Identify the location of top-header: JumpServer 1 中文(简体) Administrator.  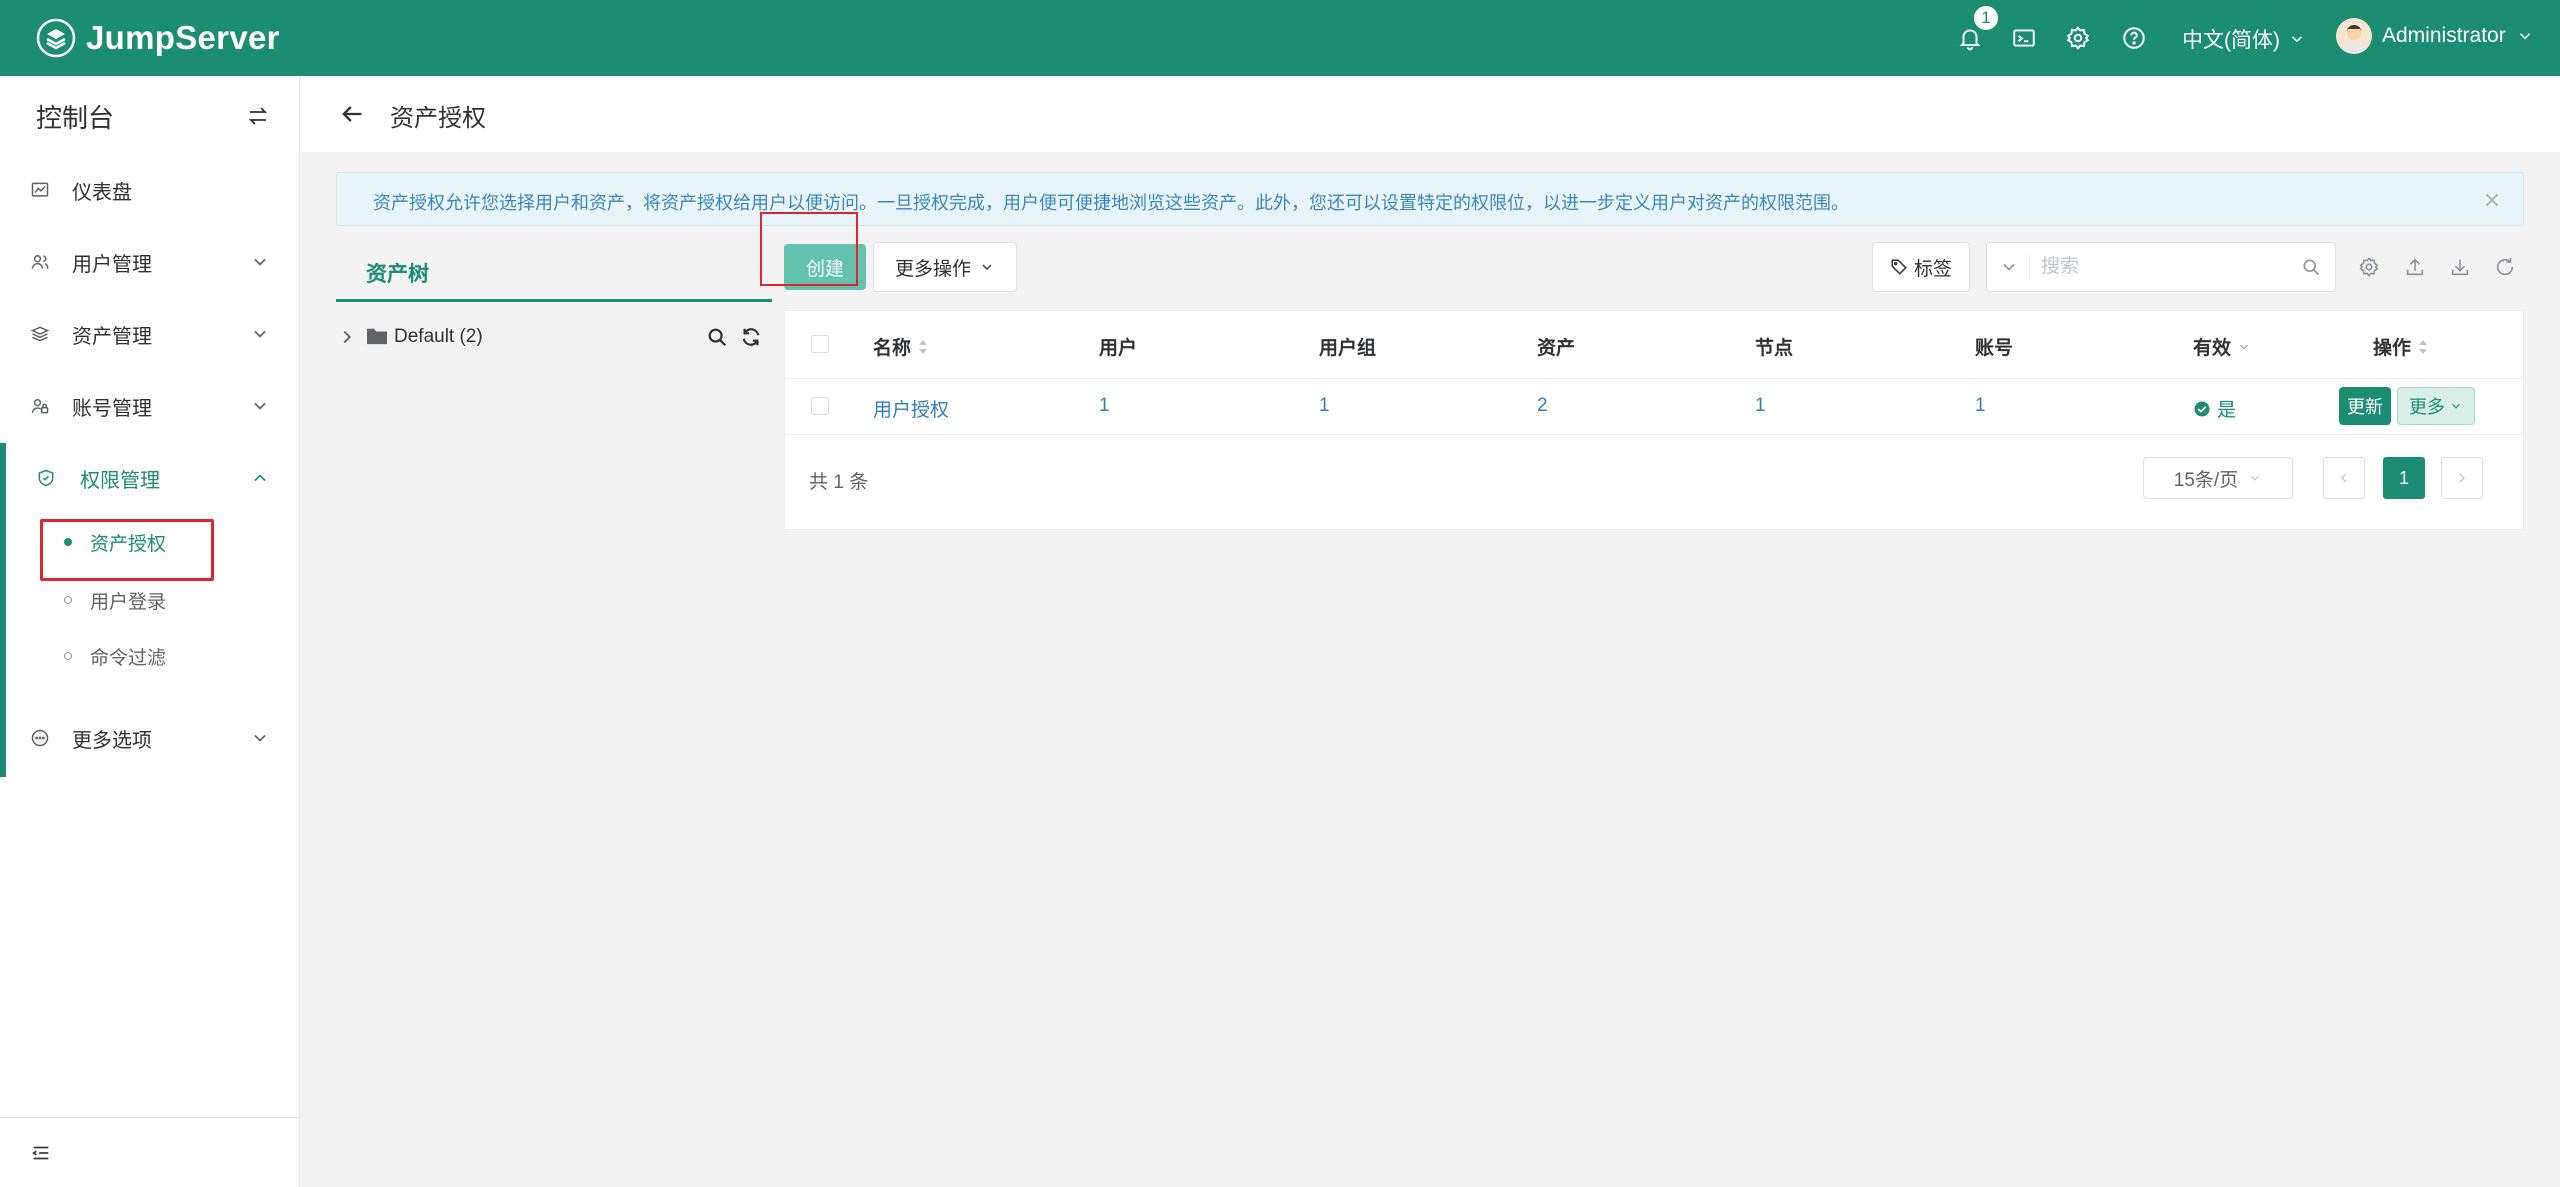
(1280, 38).